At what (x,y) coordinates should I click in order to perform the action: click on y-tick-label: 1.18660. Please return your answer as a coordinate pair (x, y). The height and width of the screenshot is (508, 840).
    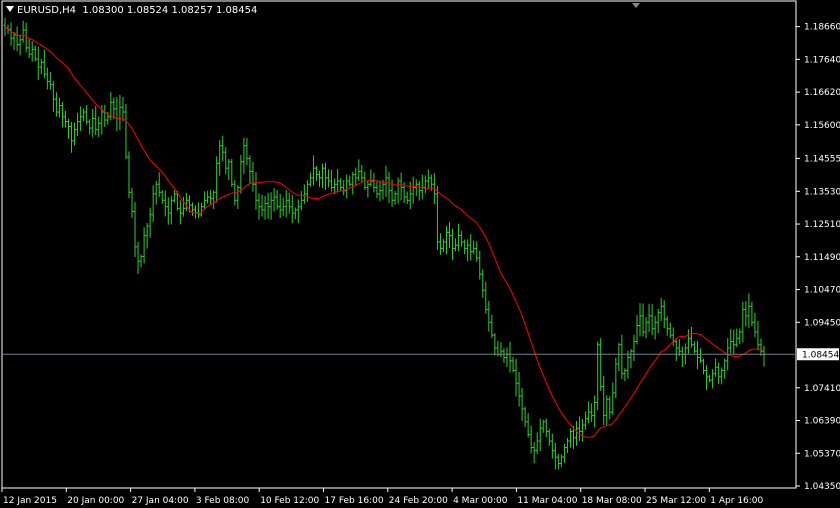
    Looking at the image, I should click on (822, 28).